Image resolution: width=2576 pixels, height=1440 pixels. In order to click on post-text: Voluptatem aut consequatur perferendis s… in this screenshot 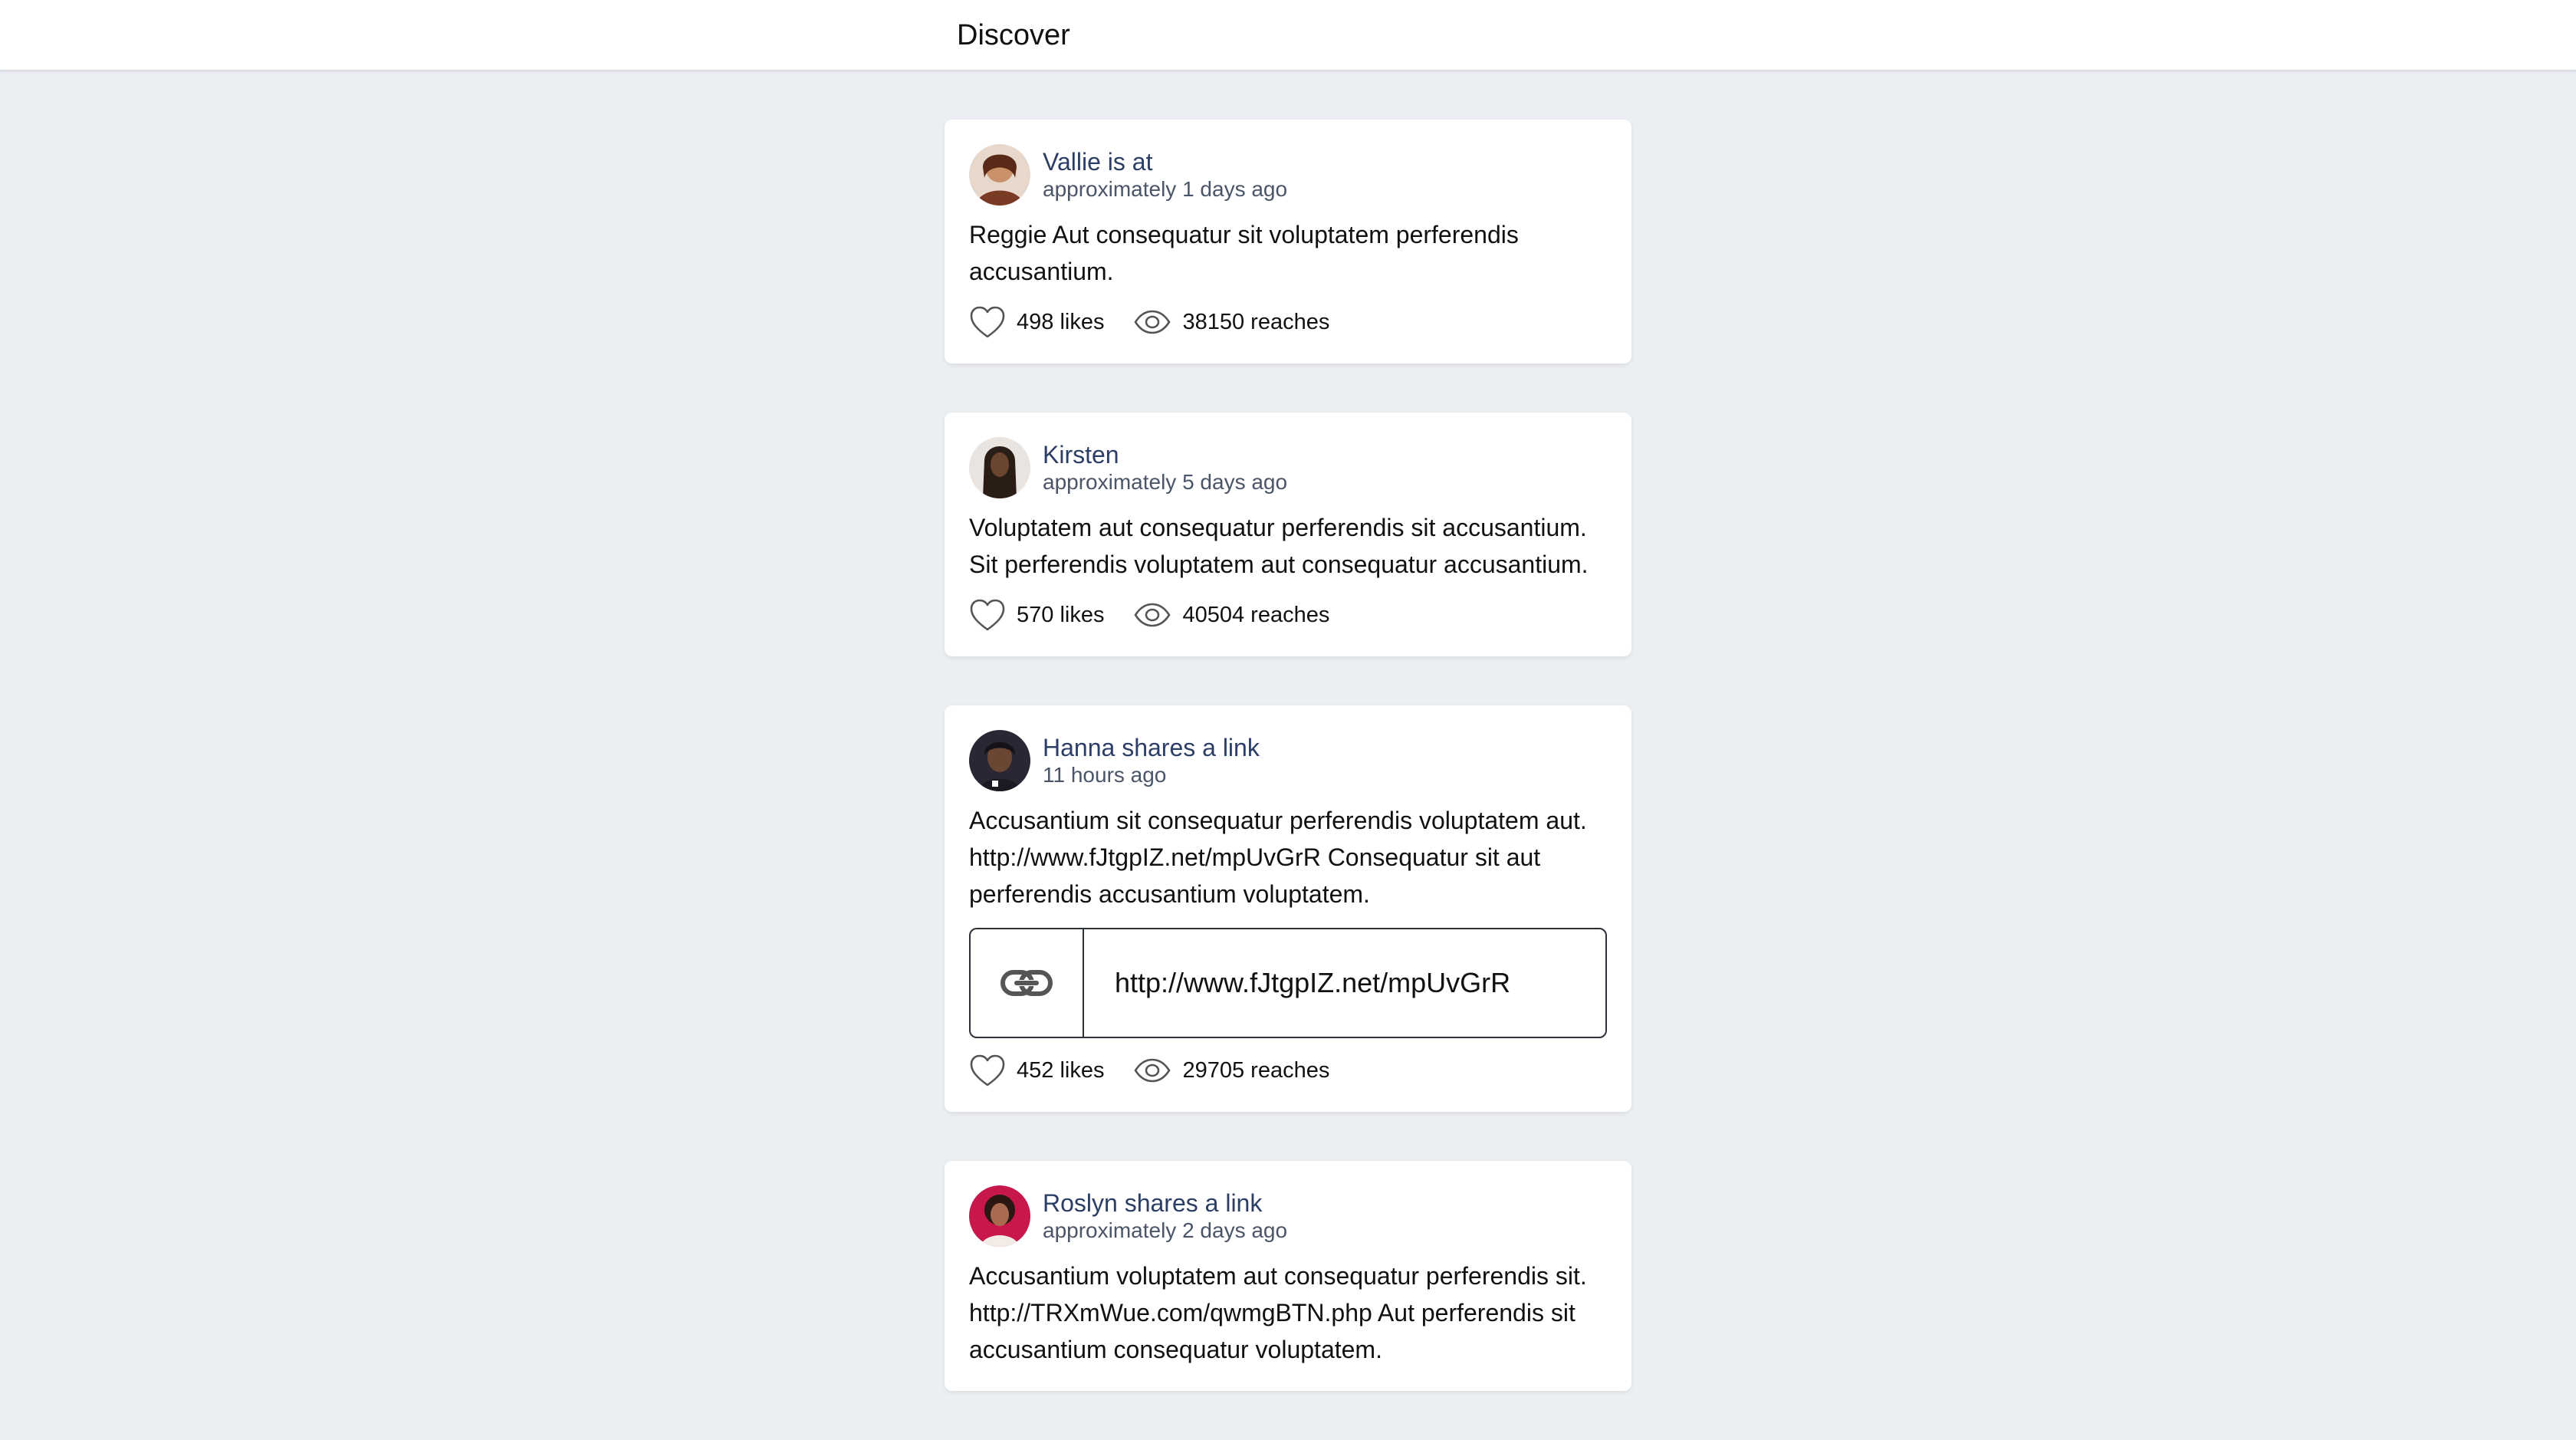, I will do `click(1279, 546)`.